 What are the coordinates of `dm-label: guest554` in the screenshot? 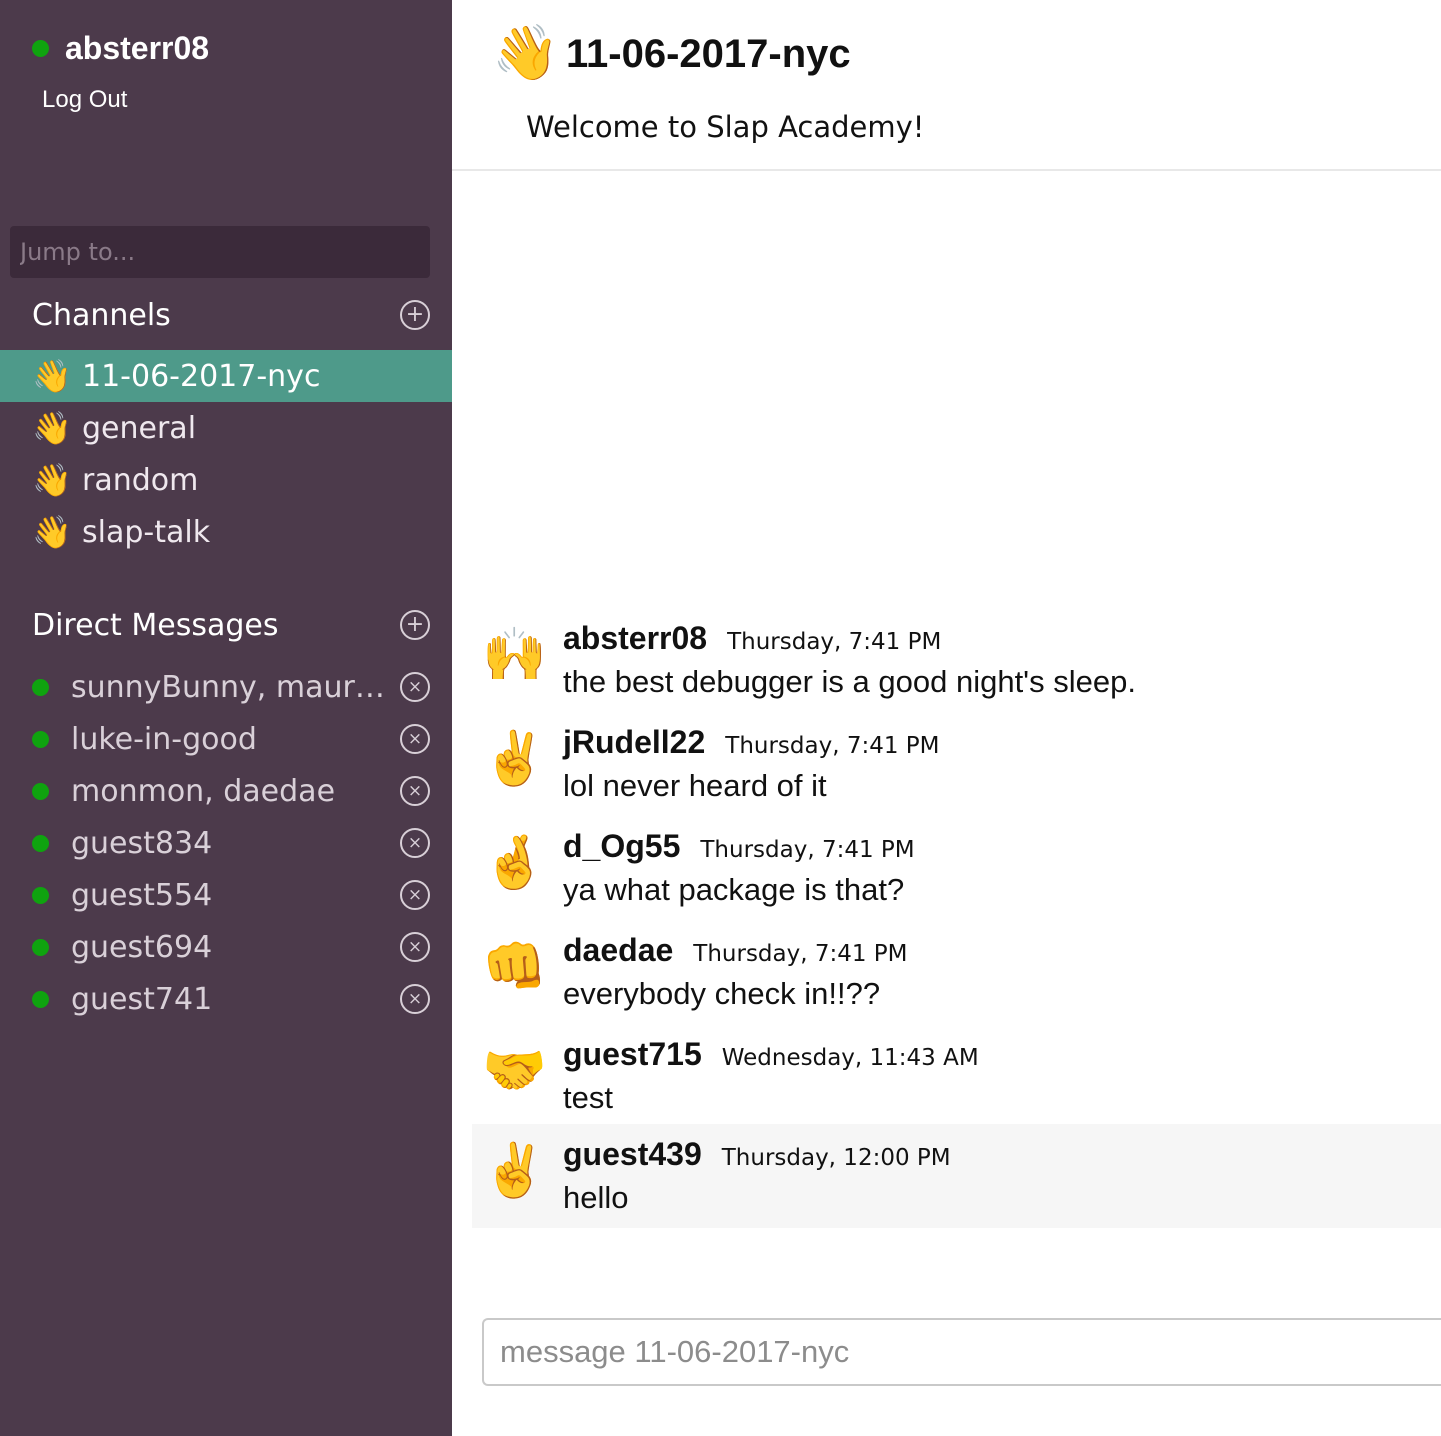 It's located at (142, 895).